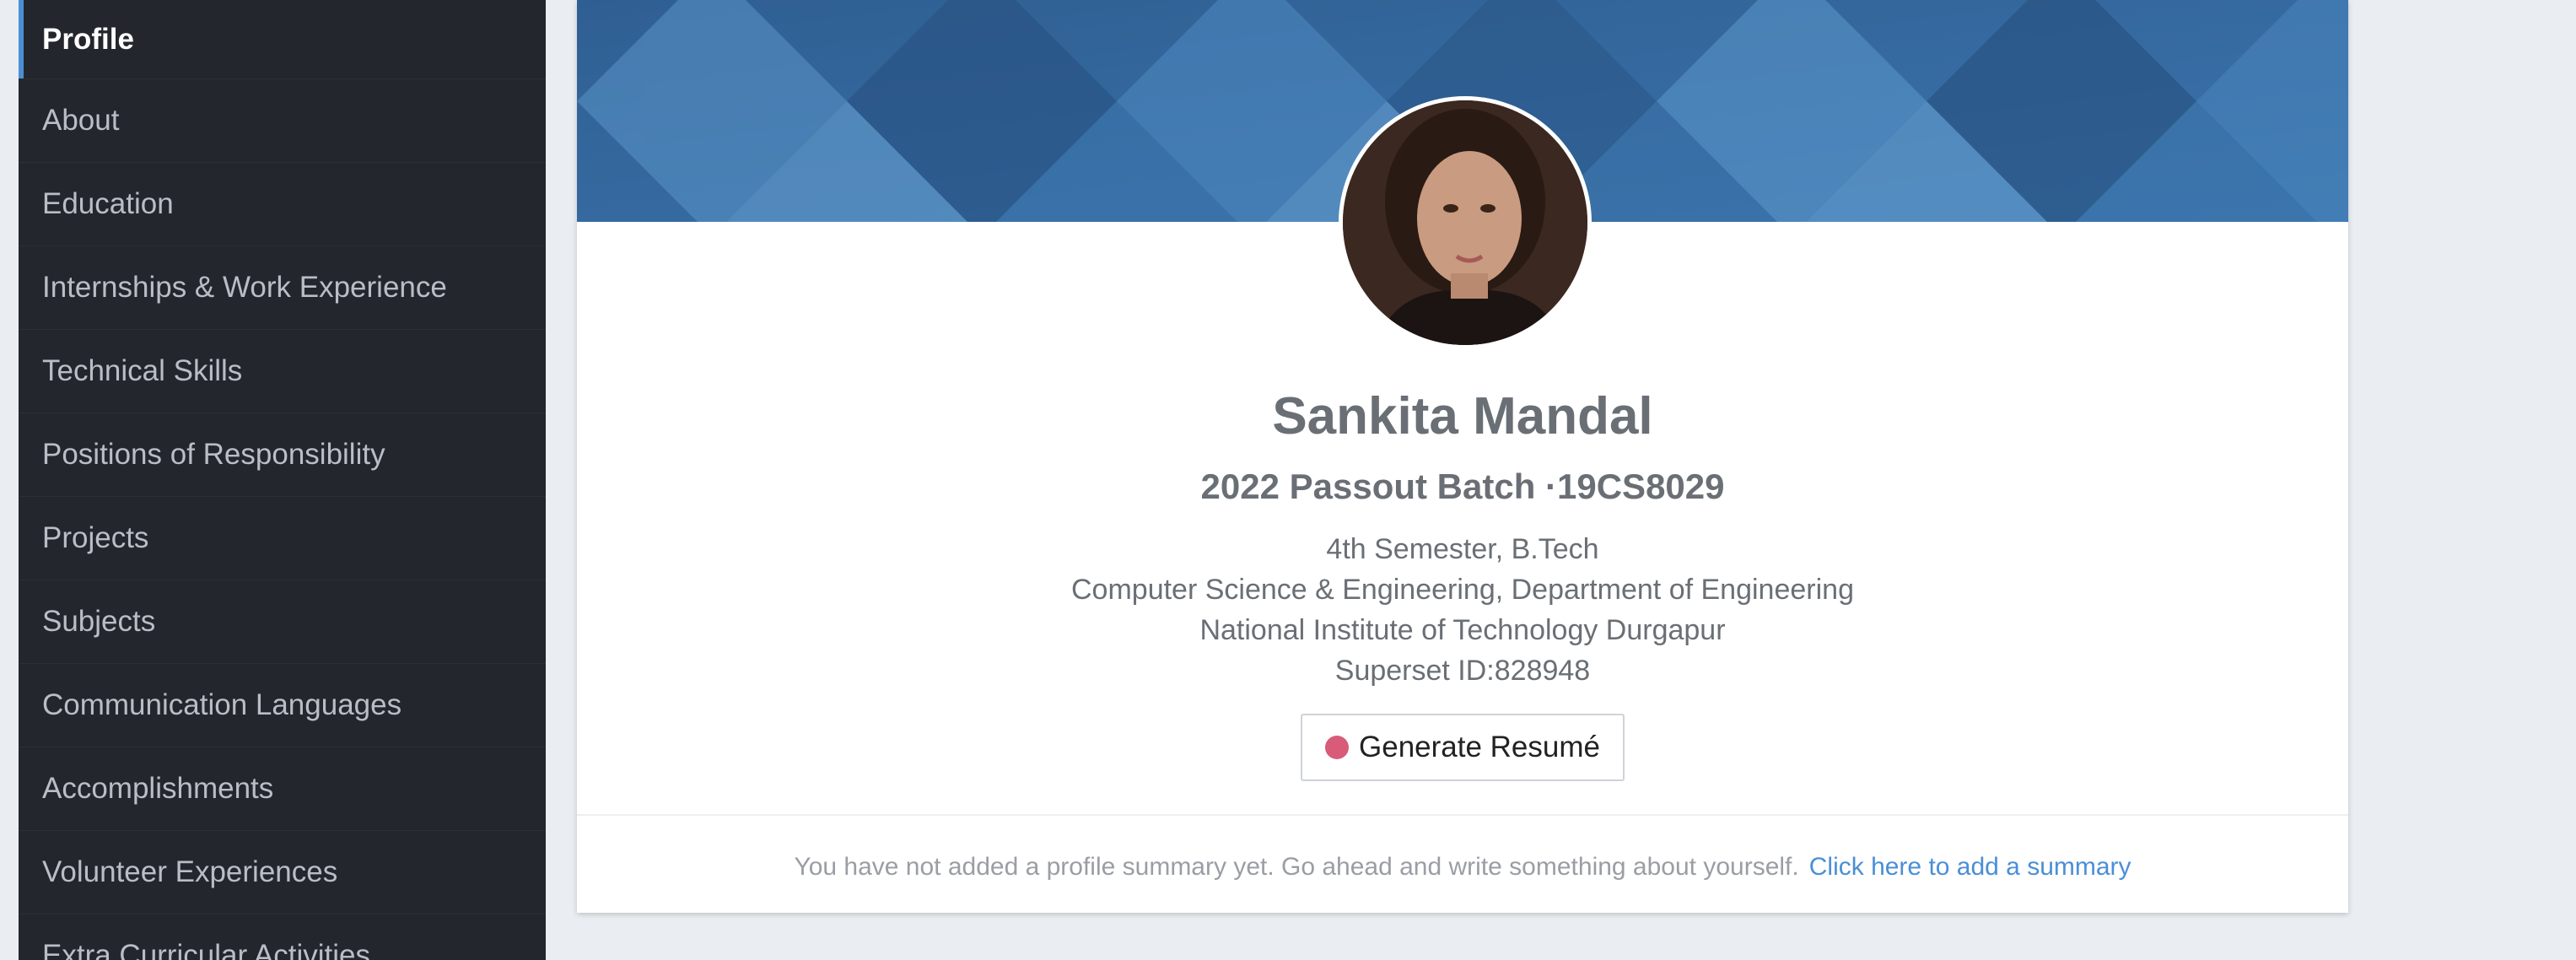 The image size is (2576, 960). Describe the element at coordinates (282, 937) in the screenshot. I see `sidebar-item-extra-curricular: Extra Curricular Activities` at that location.